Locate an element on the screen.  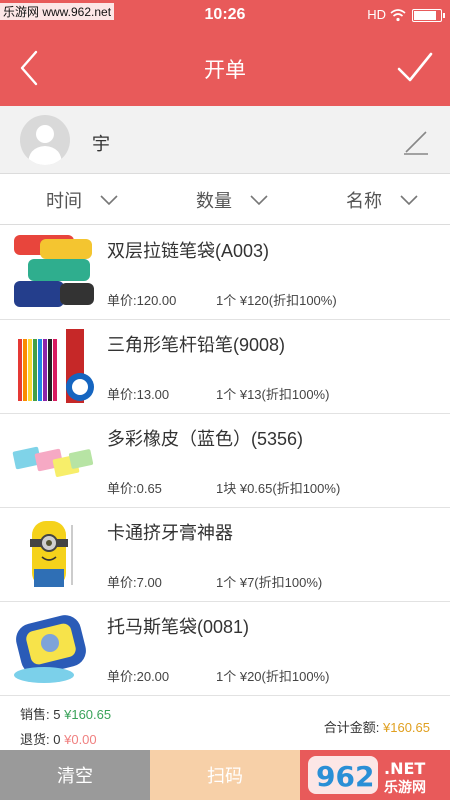
returns-label: 退货: is located at coordinates (35, 739).